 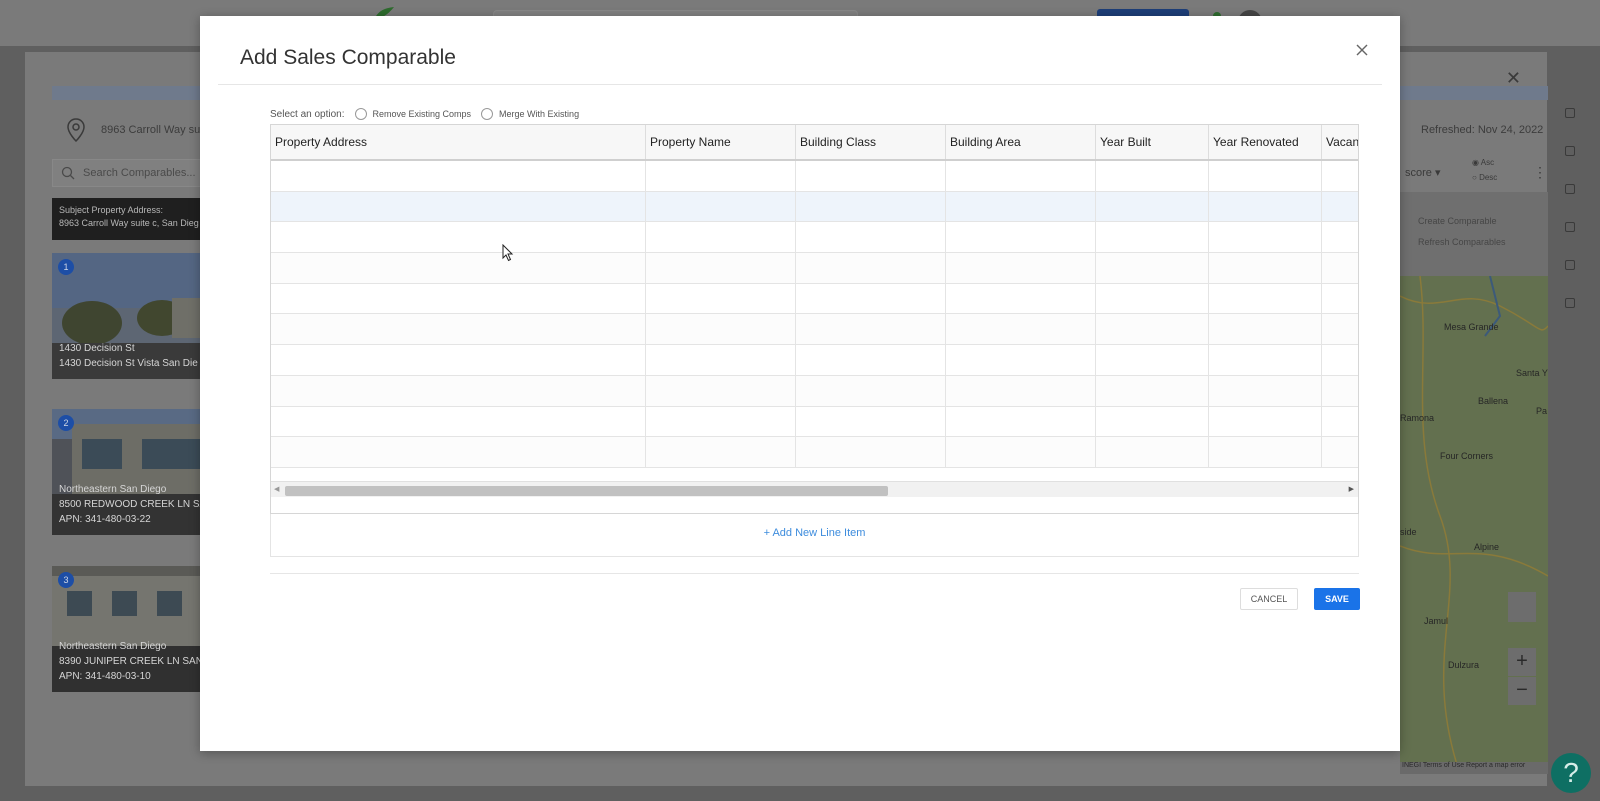 What do you see at coordinates (721, 142) in the screenshot?
I see `column-header-property-name: Property Name` at bounding box center [721, 142].